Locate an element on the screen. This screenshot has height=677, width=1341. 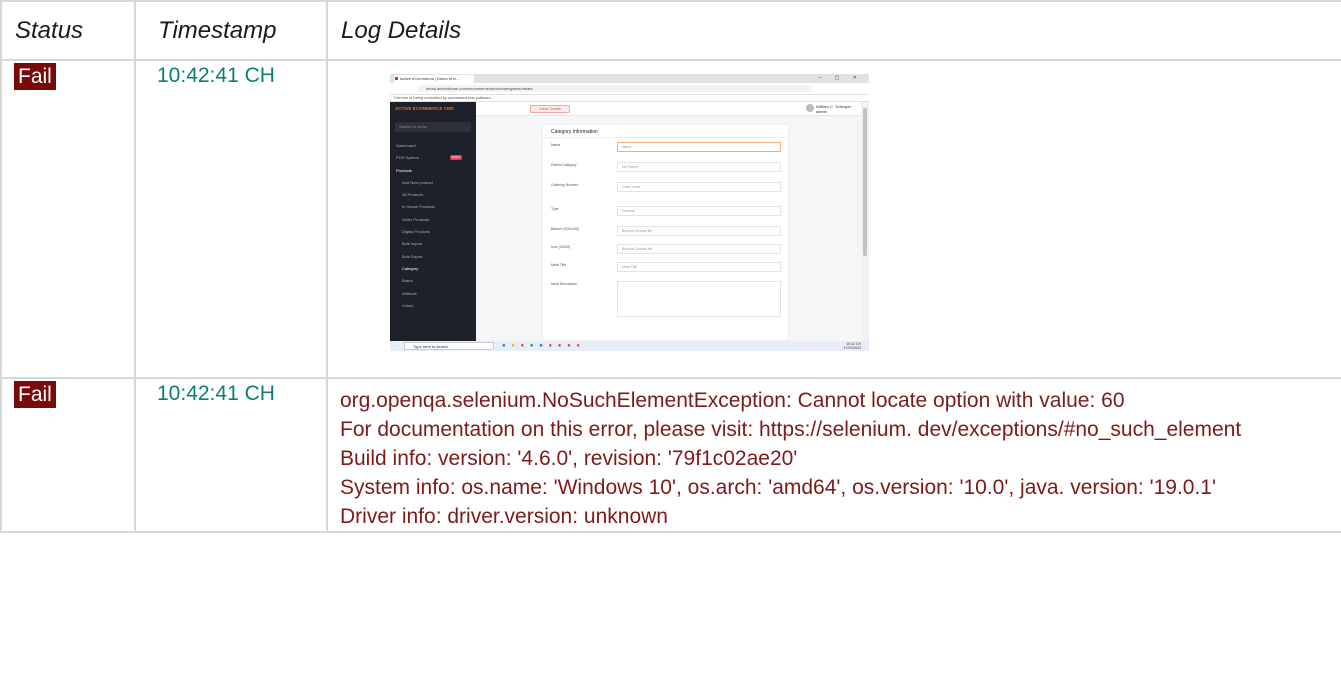
error-line: Driver info: driver.version: unknown is located at coordinates (504, 516).